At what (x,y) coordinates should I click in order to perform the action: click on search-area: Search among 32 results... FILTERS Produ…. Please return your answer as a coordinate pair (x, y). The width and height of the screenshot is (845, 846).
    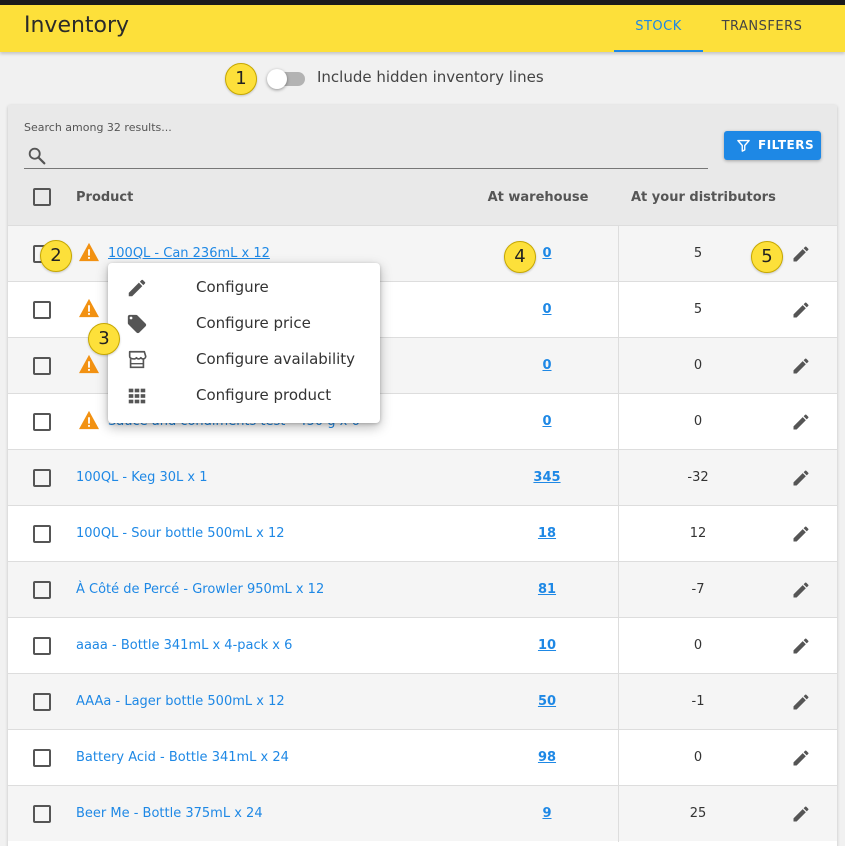
    Looking at the image, I should click on (422, 165).